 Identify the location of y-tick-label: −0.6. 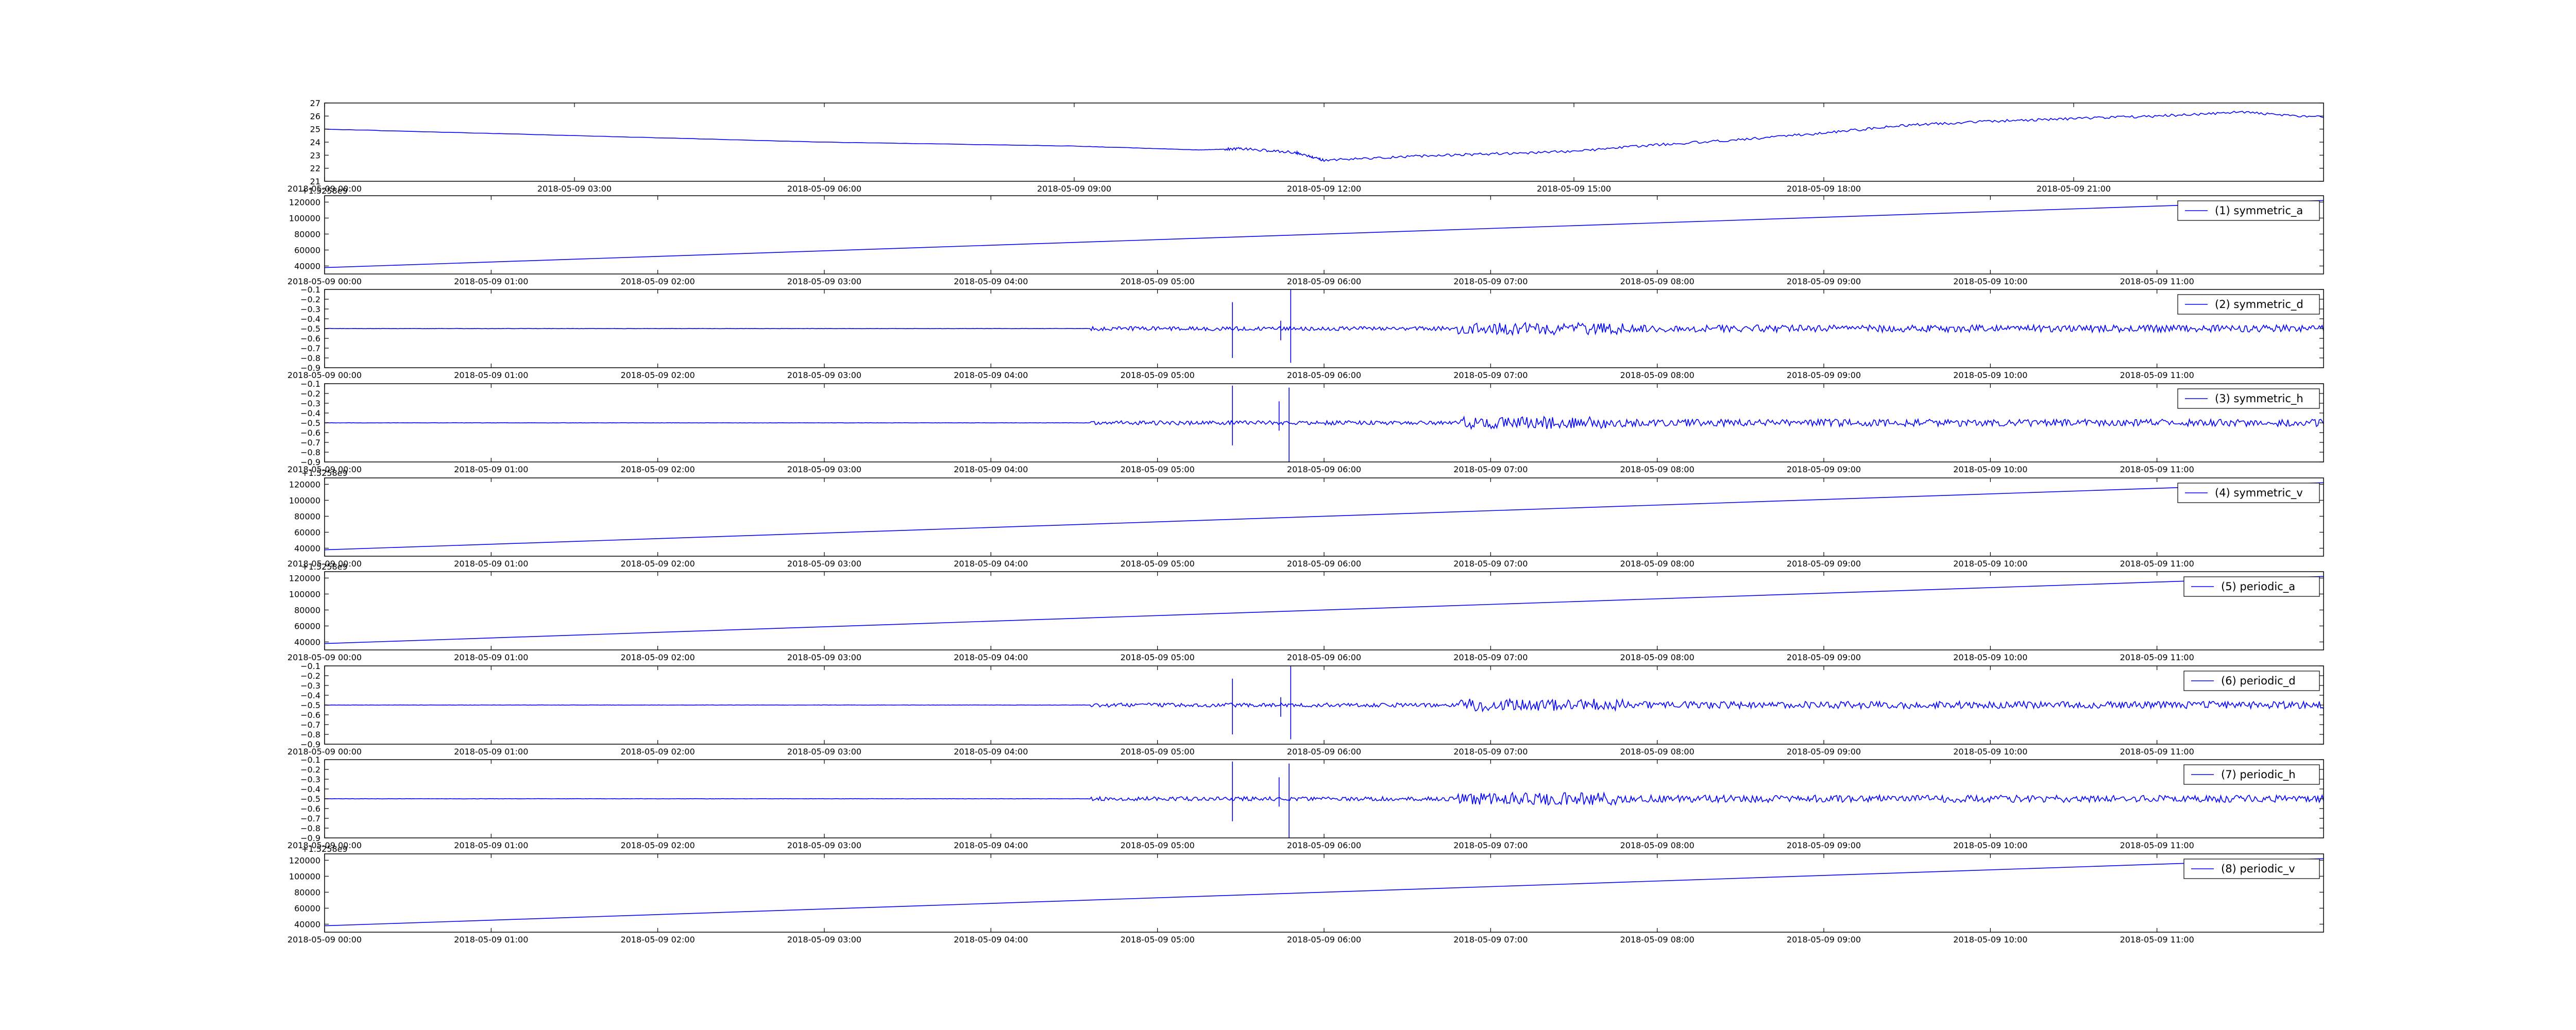
(310, 809).